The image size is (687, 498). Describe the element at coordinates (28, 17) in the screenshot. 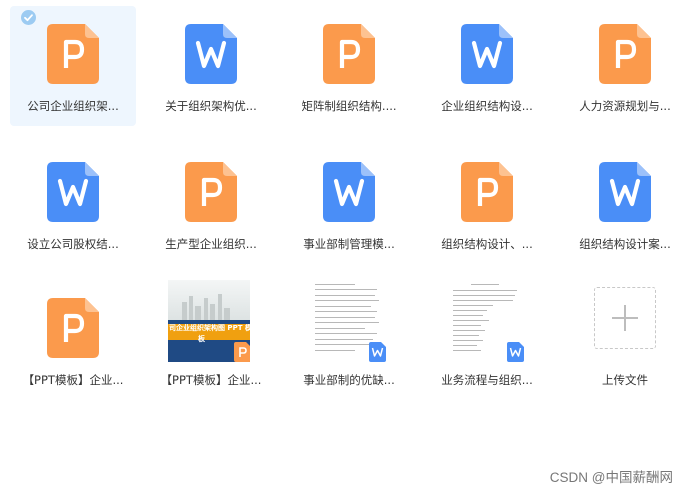

I see `check-icon` at that location.